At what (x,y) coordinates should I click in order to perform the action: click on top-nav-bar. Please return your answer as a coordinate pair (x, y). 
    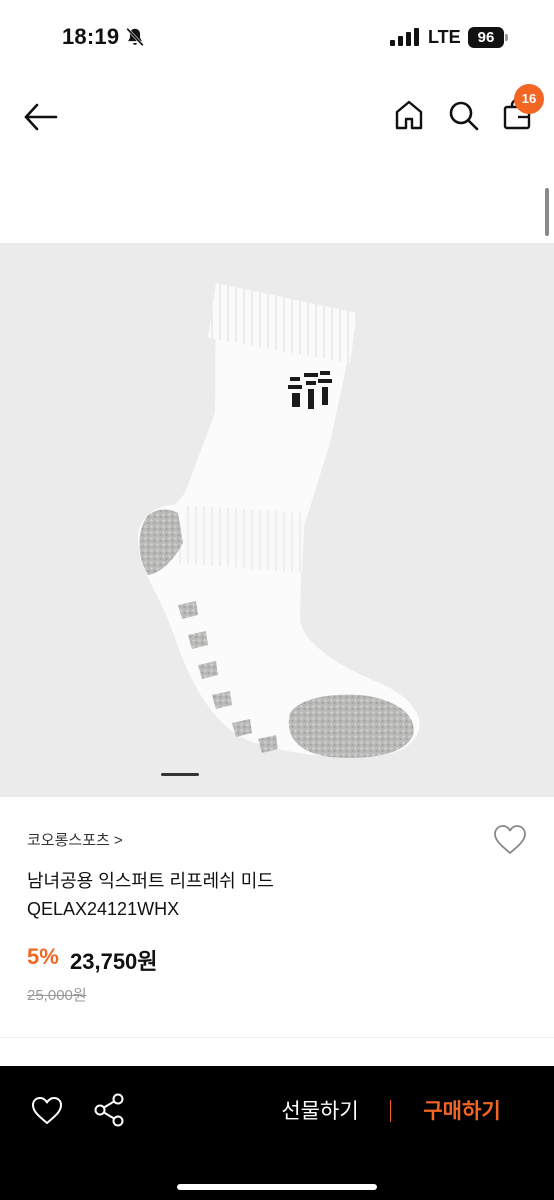
    Looking at the image, I should click on (277, 116).